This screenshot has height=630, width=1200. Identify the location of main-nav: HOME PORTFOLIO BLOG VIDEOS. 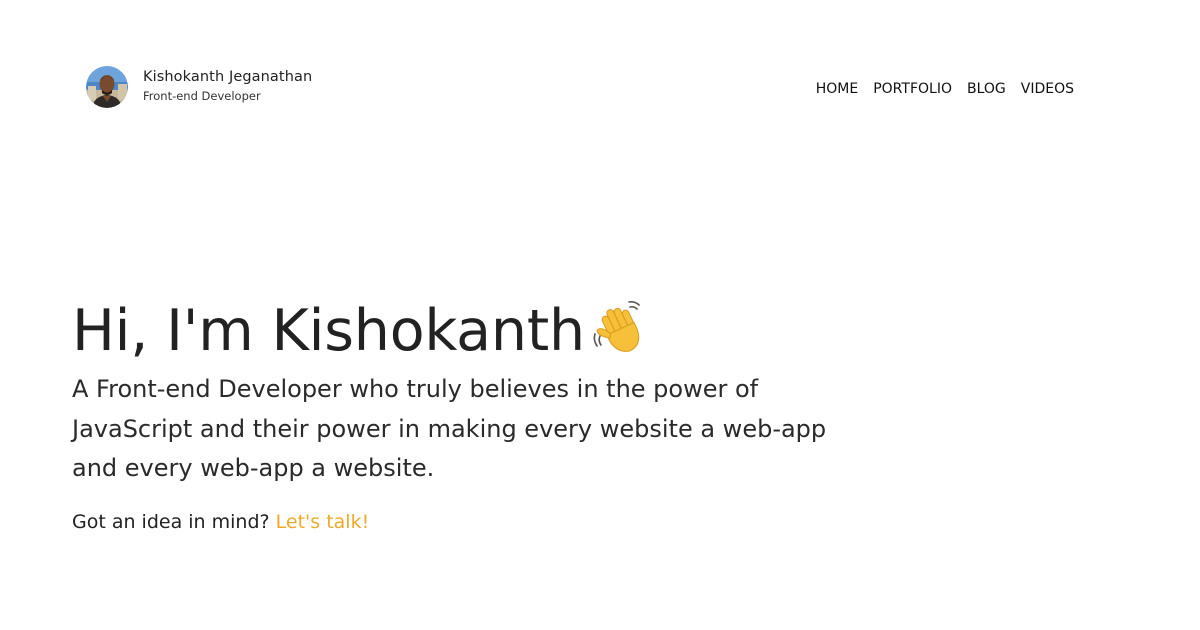
(945, 89).